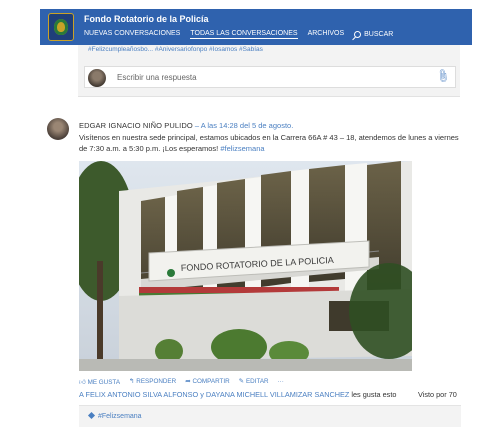 The height and width of the screenshot is (430, 483). What do you see at coordinates (242, 148) in the screenshot?
I see `post-hashtag: #felizsemana` at bounding box center [242, 148].